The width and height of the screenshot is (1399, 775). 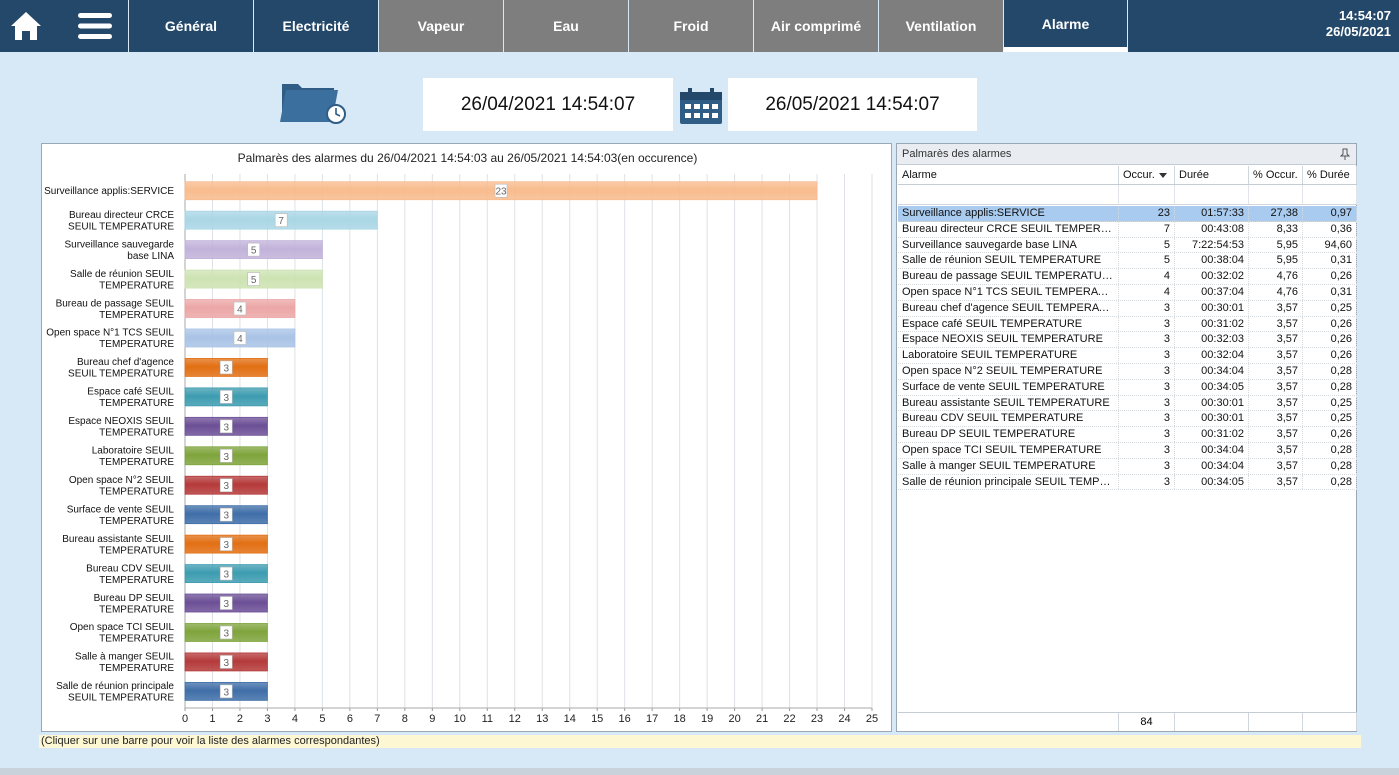 I want to click on cell-alarme: Salle de réunion SEUIL TEMPERATURE, so click(x=1008, y=261).